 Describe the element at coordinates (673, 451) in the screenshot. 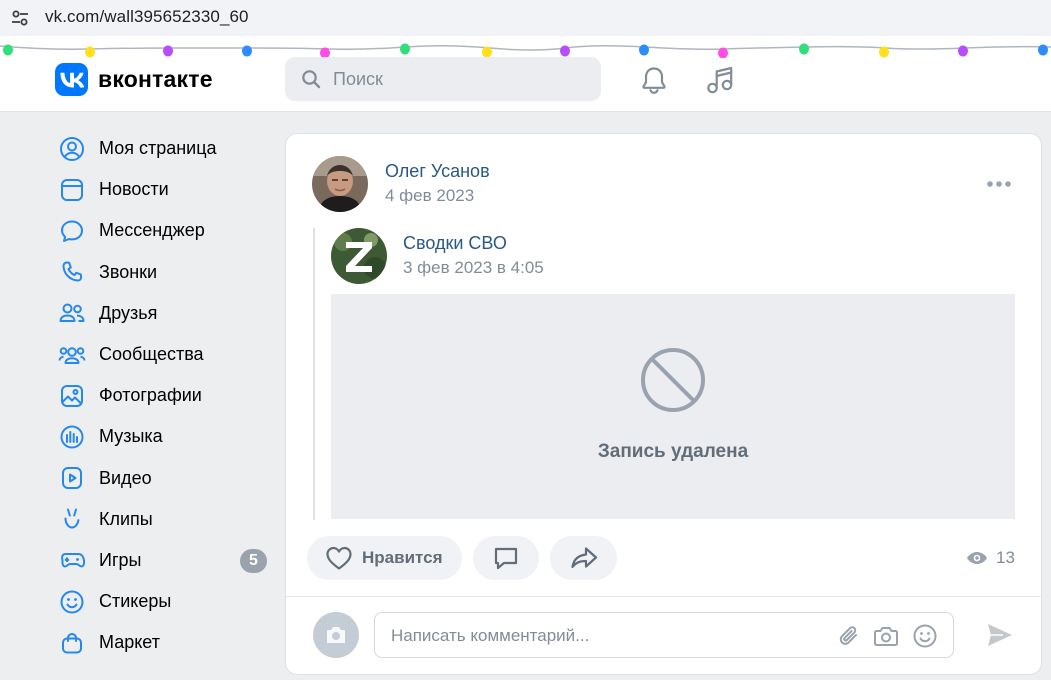

I see `deleted-post-message: Запись удалена` at that location.